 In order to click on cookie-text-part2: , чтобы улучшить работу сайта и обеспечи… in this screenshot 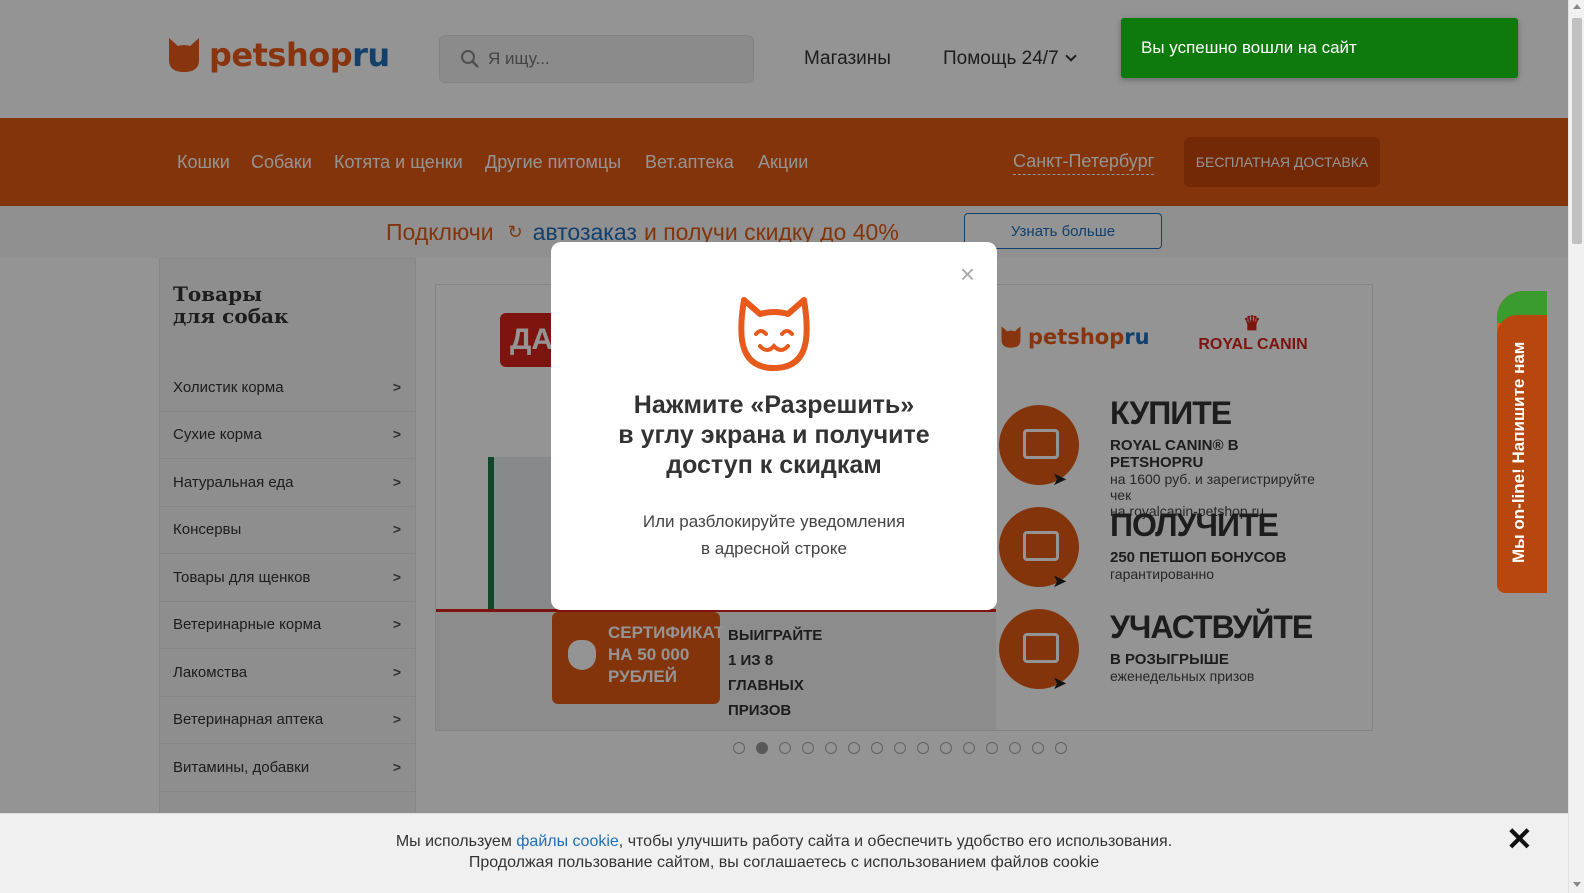, I will do `click(895, 841)`.